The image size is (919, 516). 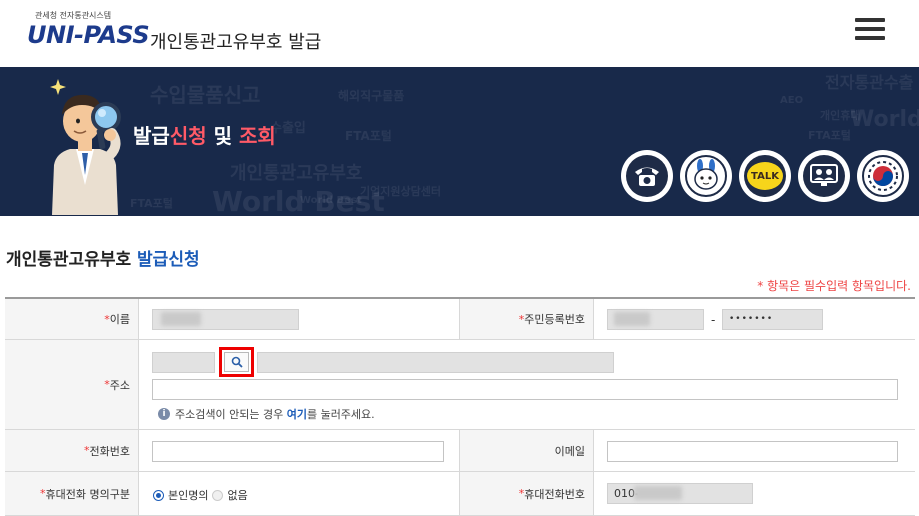 I want to click on bg-word: World, so click(x=884, y=119).